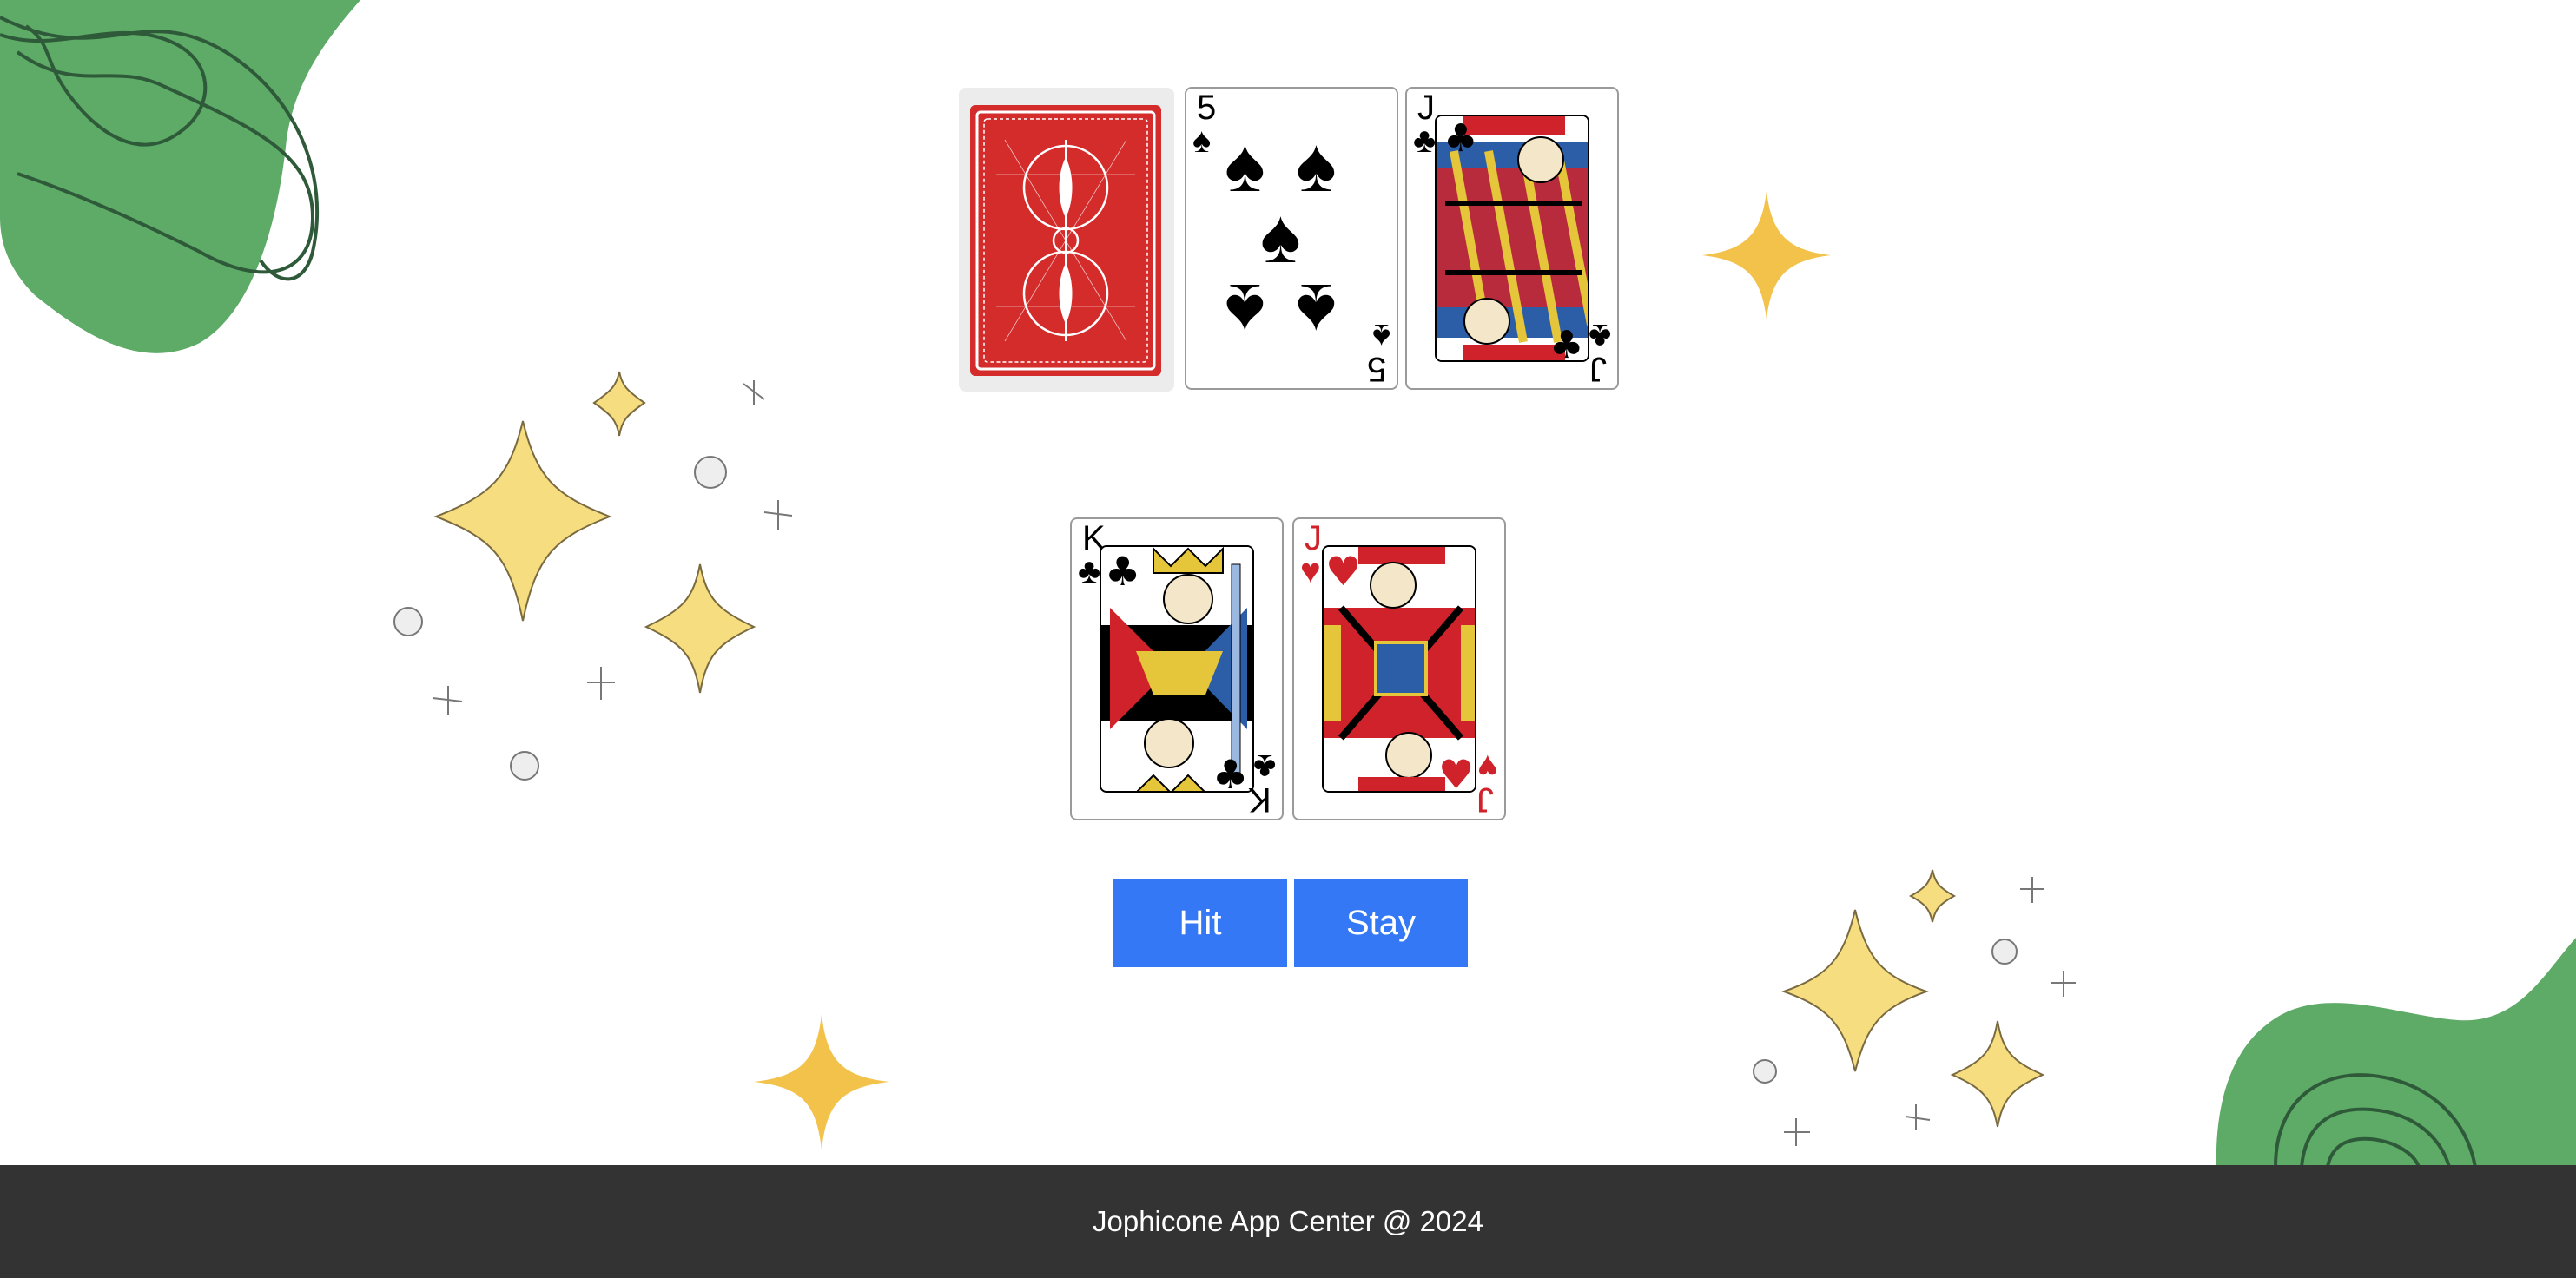  What do you see at coordinates (1915, 1007) in the screenshot?
I see `sparkle-cluster-right` at bounding box center [1915, 1007].